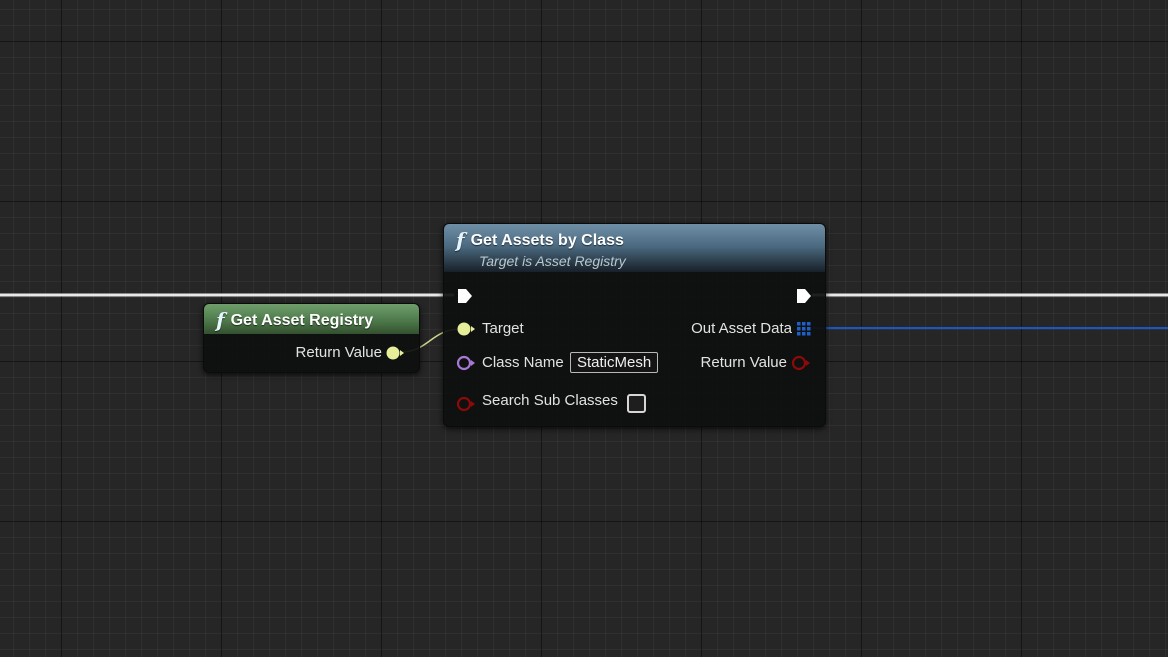  Describe the element at coordinates (302, 320) in the screenshot. I see `node-title: Get Asset Registry` at that location.